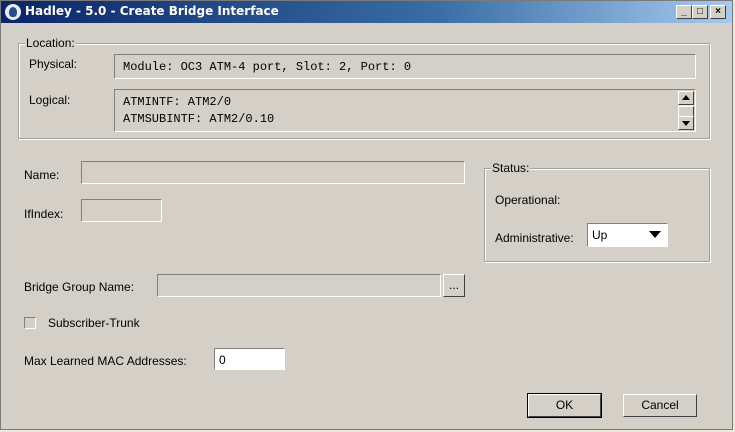 The width and height of the screenshot is (735, 432). I want to click on cancel-label: Cancel, so click(660, 405).